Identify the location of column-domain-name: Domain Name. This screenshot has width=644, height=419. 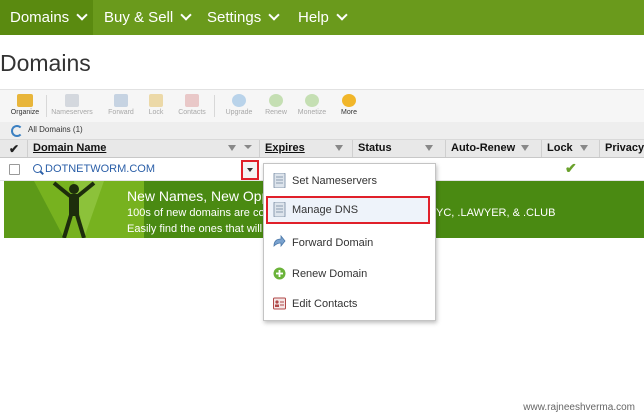
(144, 148).